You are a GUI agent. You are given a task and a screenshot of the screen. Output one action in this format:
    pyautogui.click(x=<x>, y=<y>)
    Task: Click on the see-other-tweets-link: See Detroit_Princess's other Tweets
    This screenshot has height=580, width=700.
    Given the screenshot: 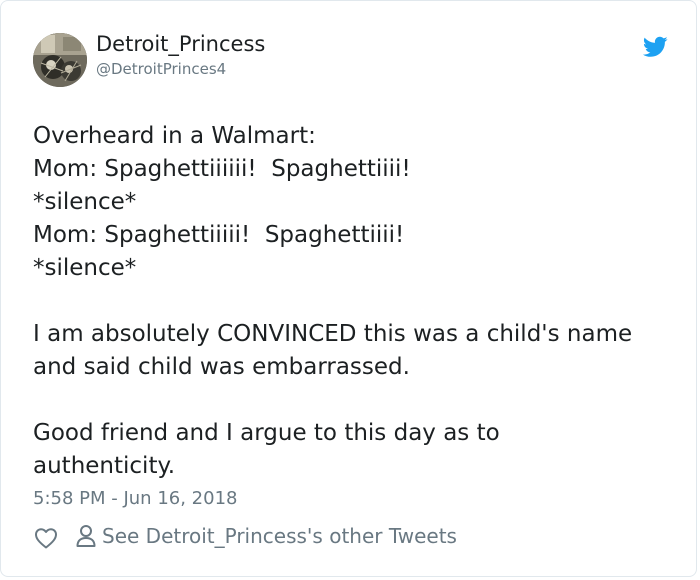 What is the action you would take?
    pyautogui.click(x=266, y=536)
    